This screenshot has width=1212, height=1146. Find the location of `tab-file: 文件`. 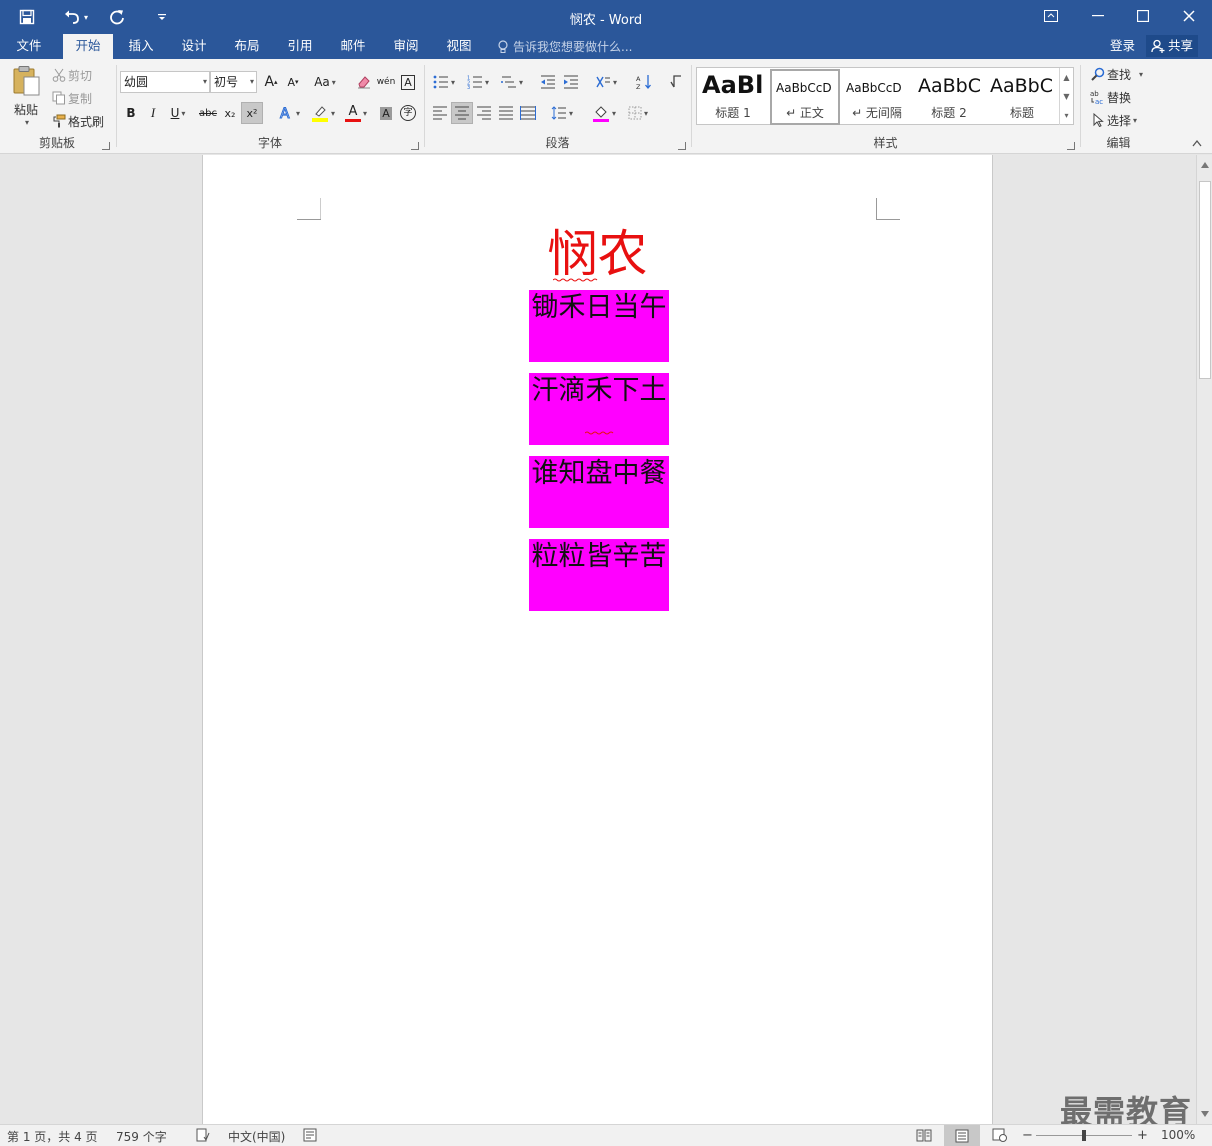

tab-file: 文件 is located at coordinates (29, 46).